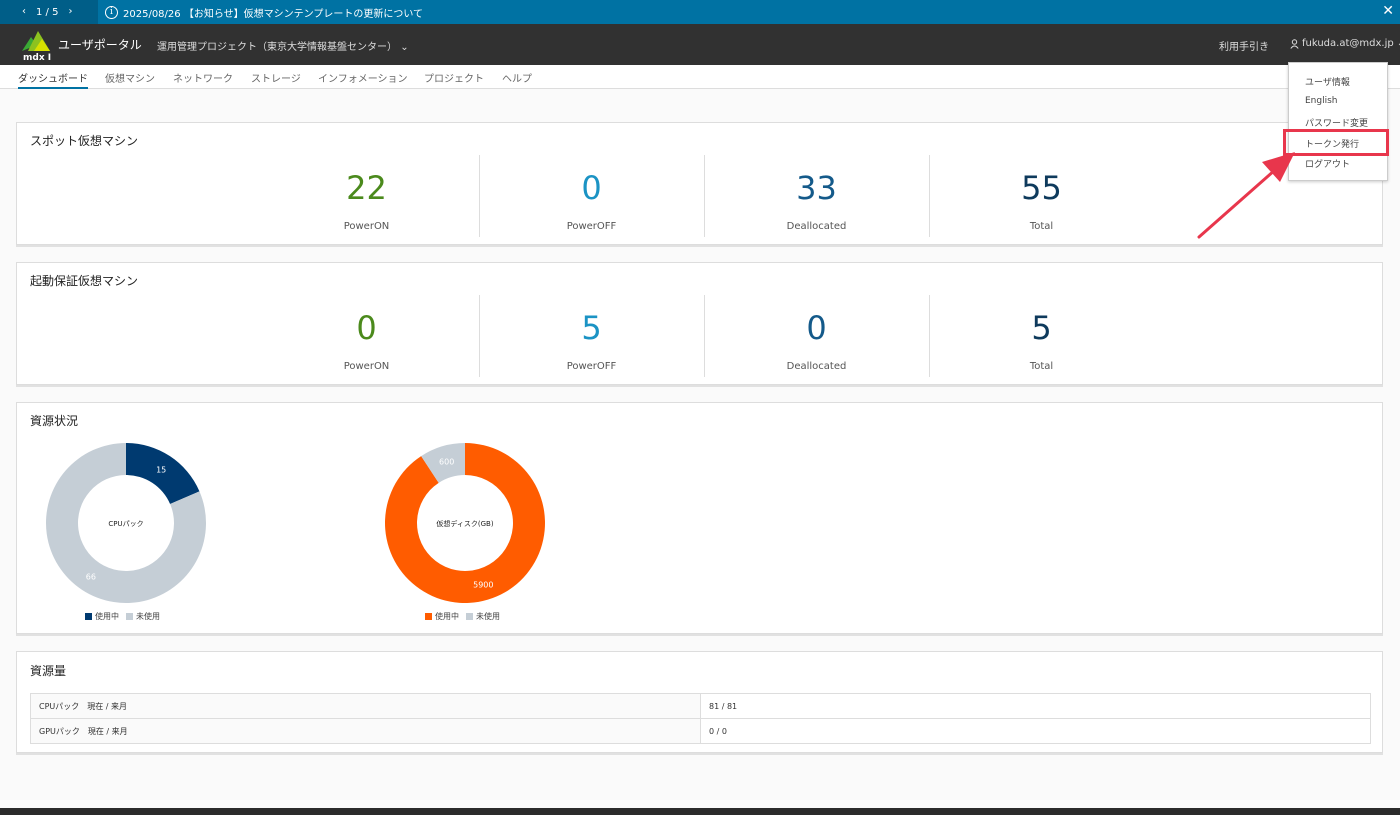 This screenshot has height=815, width=1400. What do you see at coordinates (1327, 163) in the screenshot?
I see `menu-item-logout: ログアウト` at bounding box center [1327, 163].